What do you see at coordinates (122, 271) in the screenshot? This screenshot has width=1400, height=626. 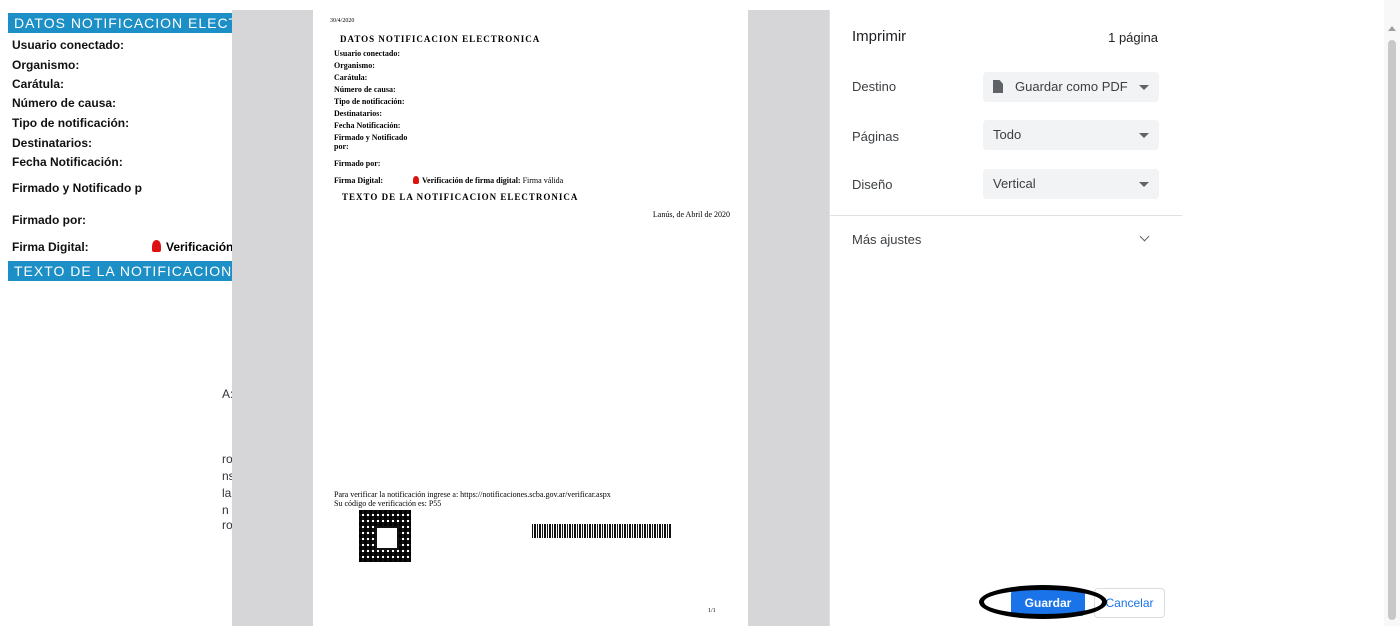 I see `texto-header: TEXTO DE LA NOTIFICACION ELECTRONICA` at bounding box center [122, 271].